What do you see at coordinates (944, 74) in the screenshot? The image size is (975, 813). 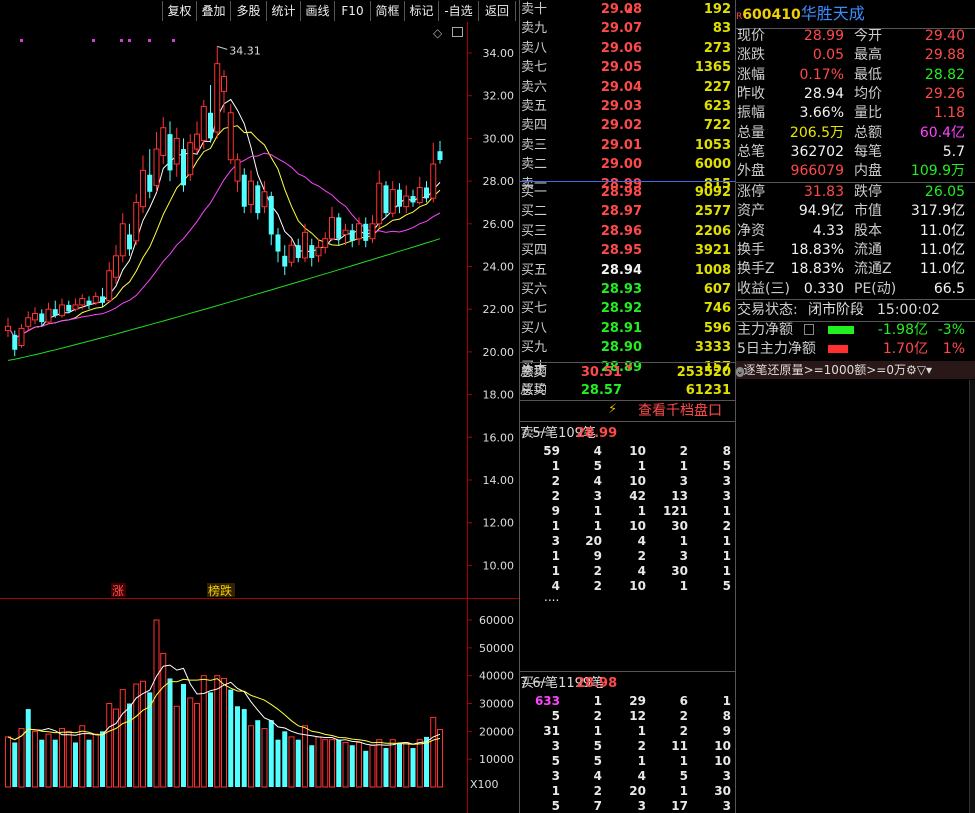 I see `field-value: 28.82` at bounding box center [944, 74].